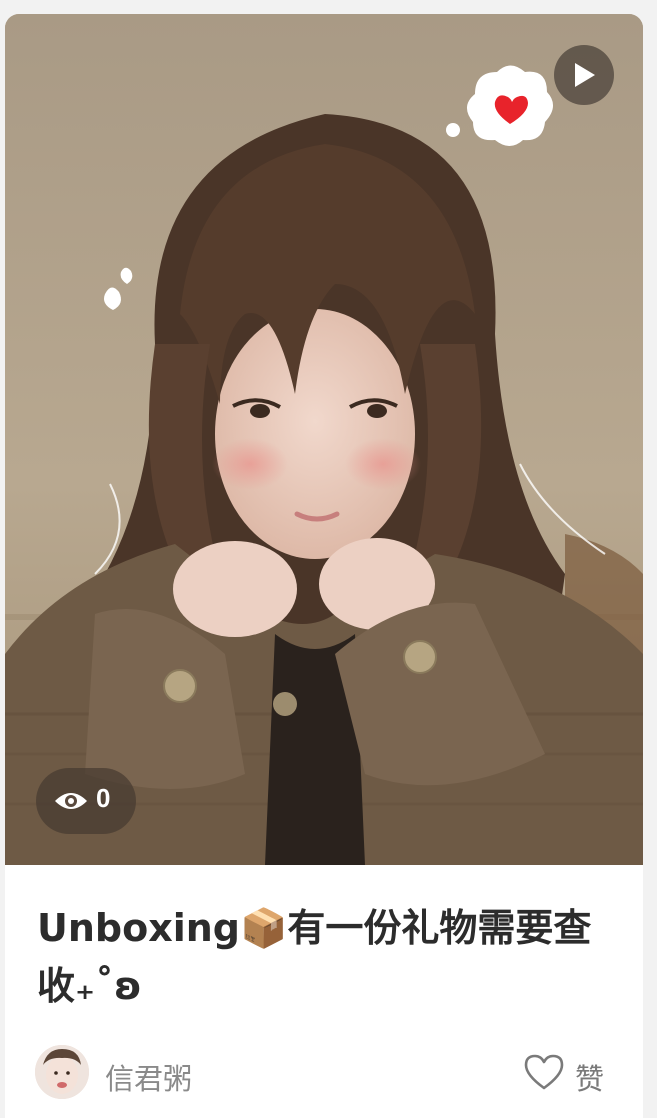  Describe the element at coordinates (62, 1072) in the screenshot. I see `avatar` at that location.